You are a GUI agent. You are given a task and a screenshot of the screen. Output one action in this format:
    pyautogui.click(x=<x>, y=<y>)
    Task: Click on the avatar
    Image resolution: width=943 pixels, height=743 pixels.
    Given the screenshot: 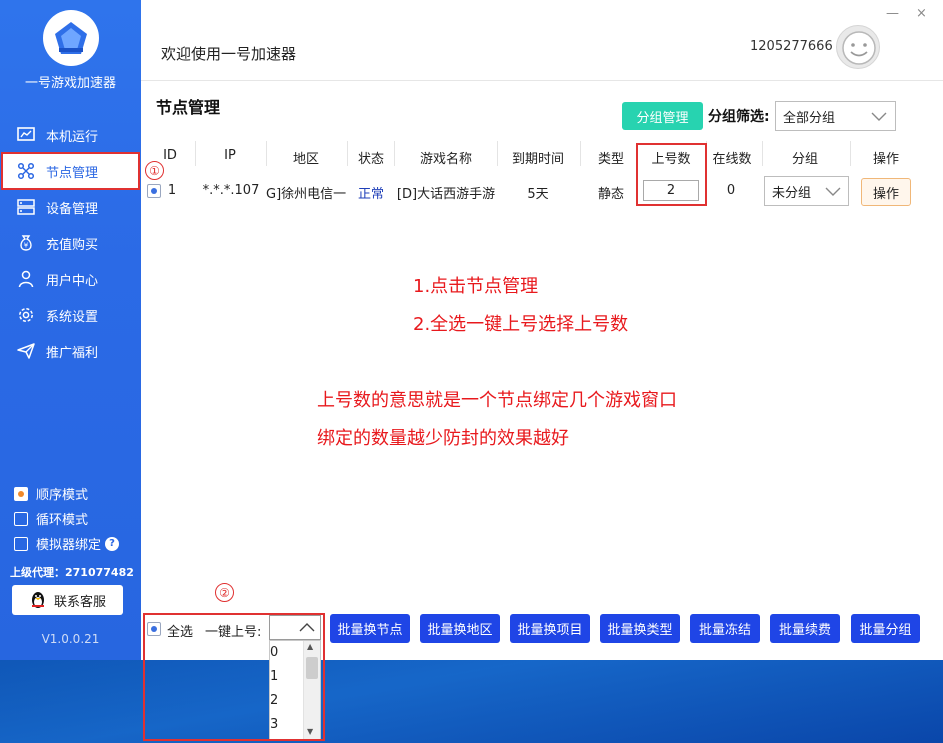 What is the action you would take?
    pyautogui.click(x=858, y=47)
    